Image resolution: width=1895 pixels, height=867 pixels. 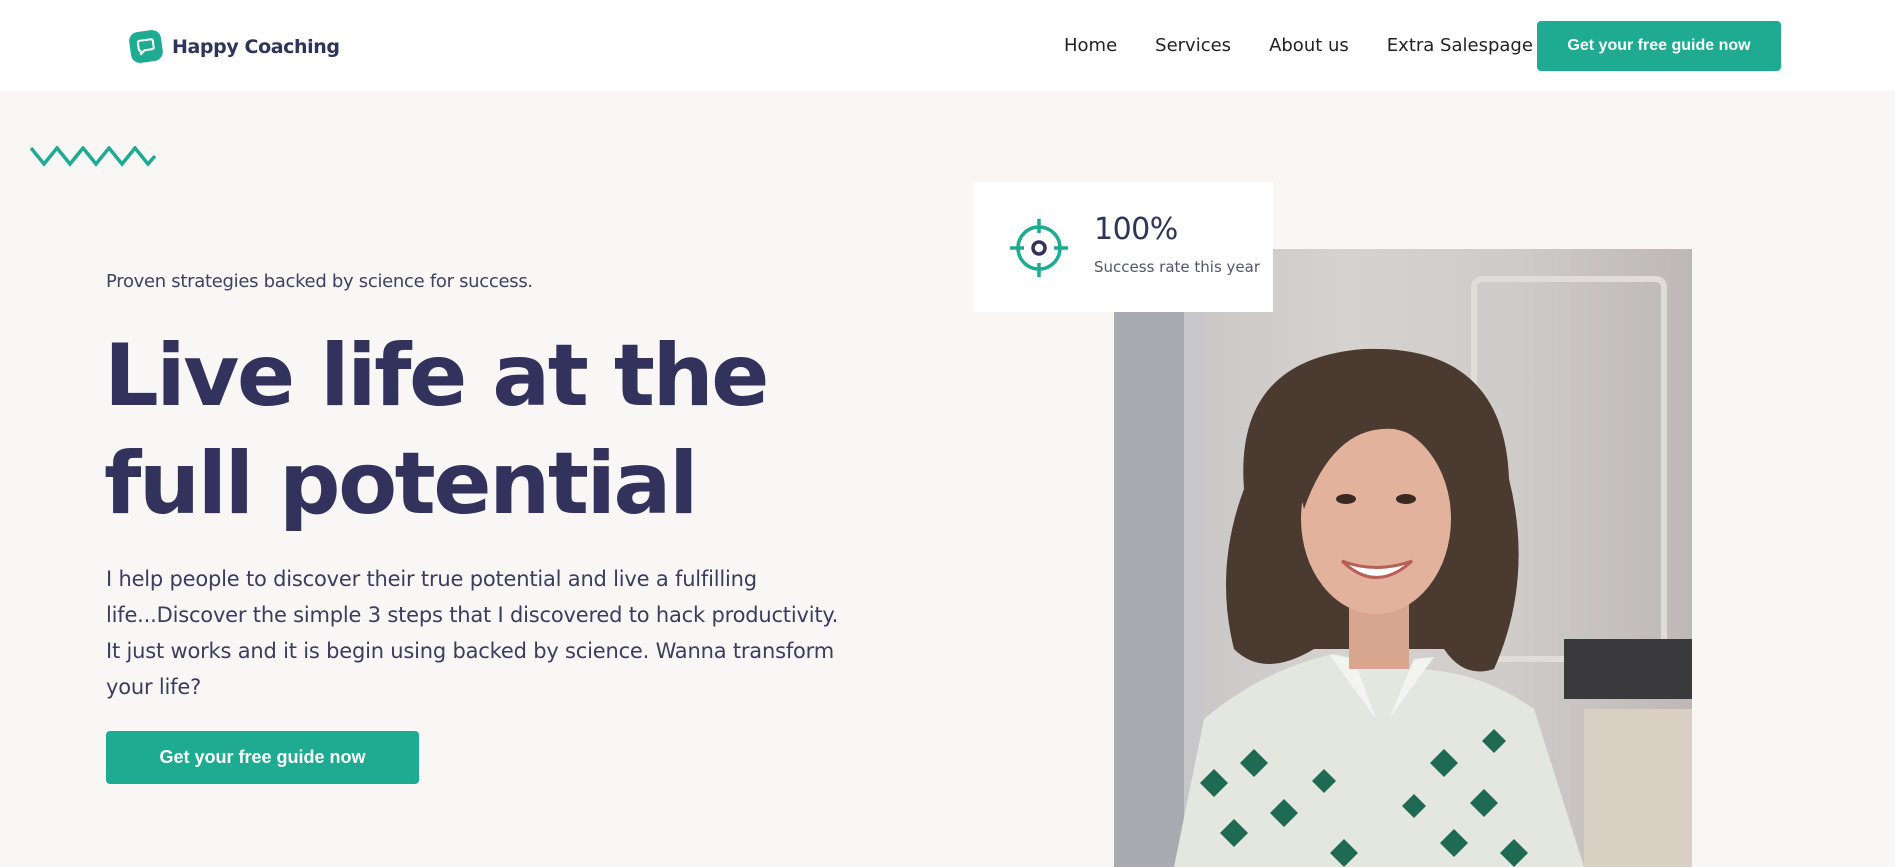 I want to click on brand-name: Happy Coaching, so click(x=256, y=46).